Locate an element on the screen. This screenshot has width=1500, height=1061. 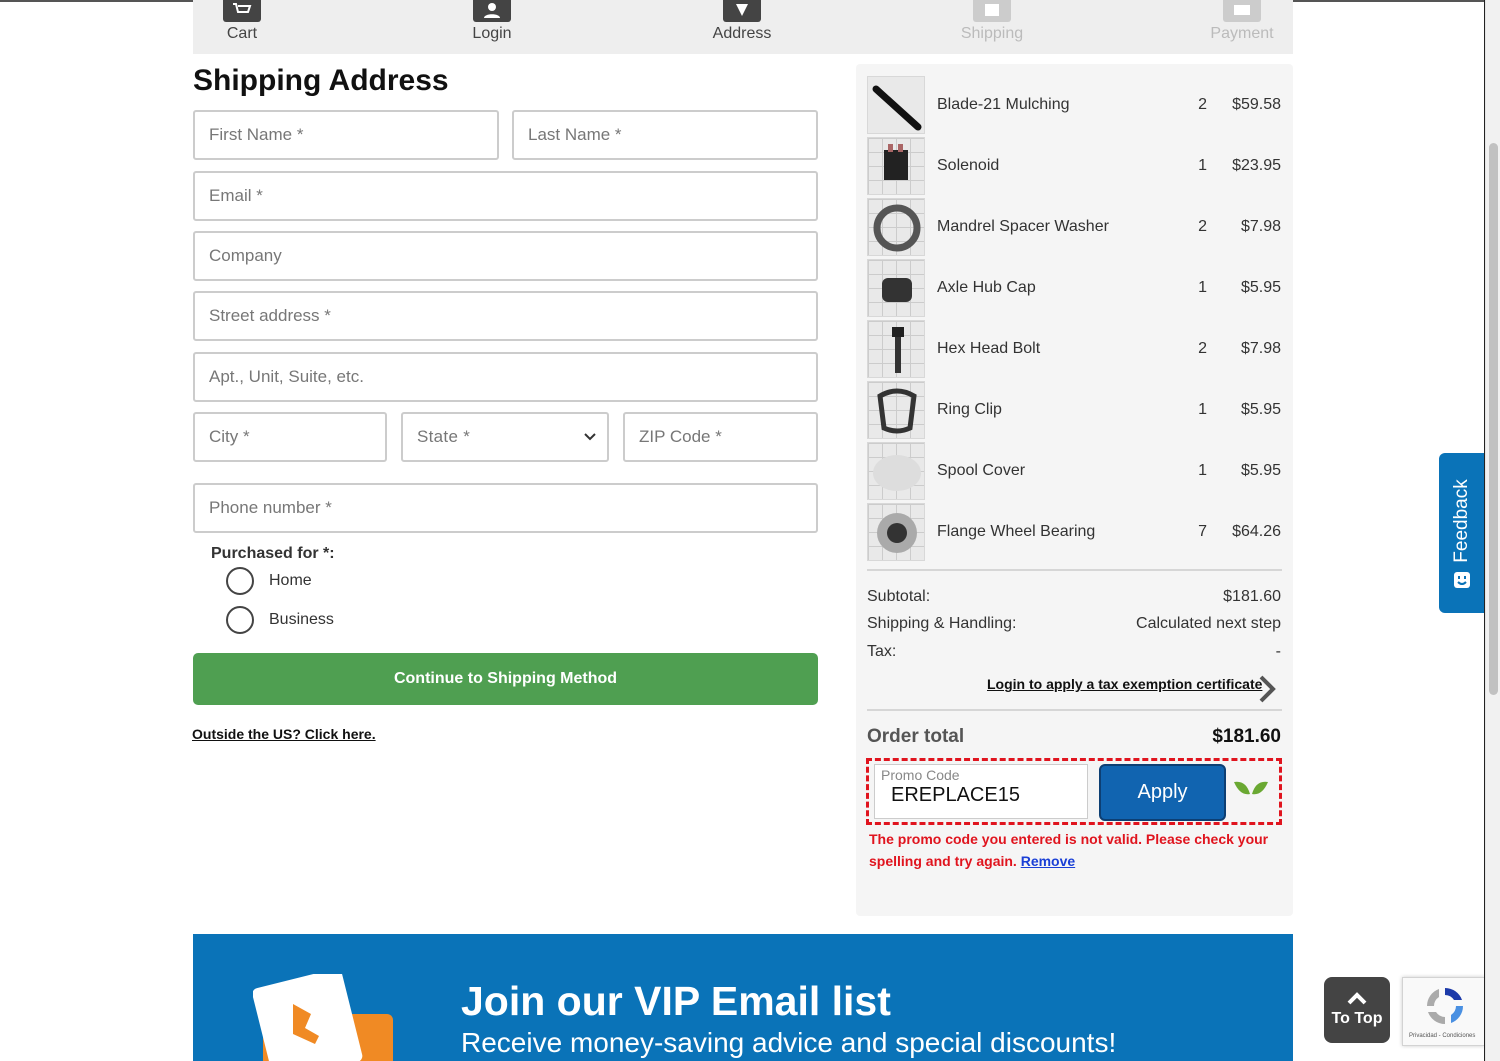
vertical-scrollbar is located at coordinates (1492, 530).